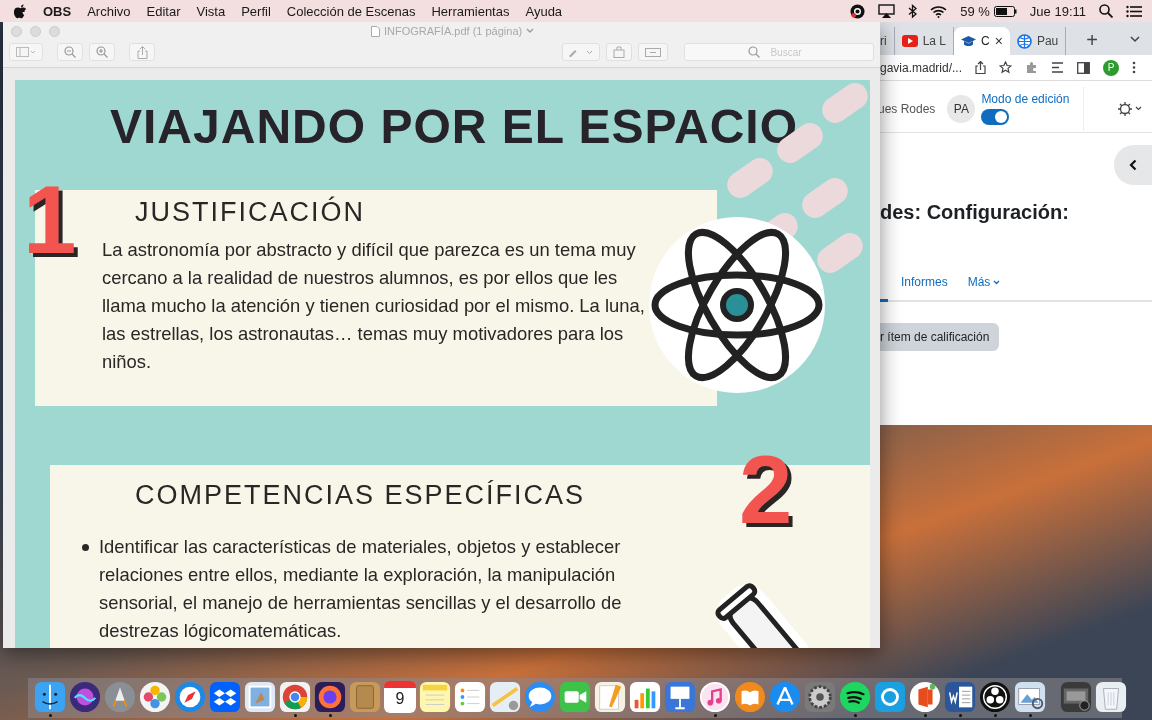  What do you see at coordinates (1005, 11) in the screenshot?
I see `battery-icon` at bounding box center [1005, 11].